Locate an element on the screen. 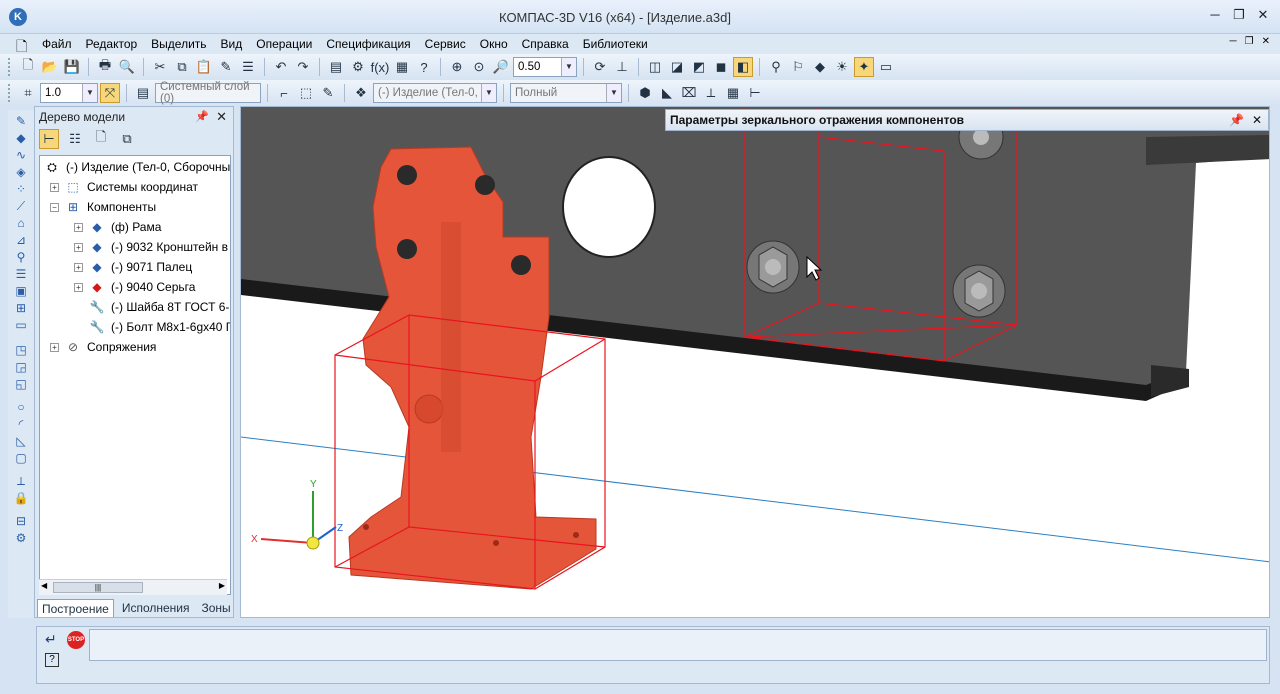 Image resolution: width=1280 pixels, height=694 pixels. settings-icon: ⚙ is located at coordinates (21, 538).